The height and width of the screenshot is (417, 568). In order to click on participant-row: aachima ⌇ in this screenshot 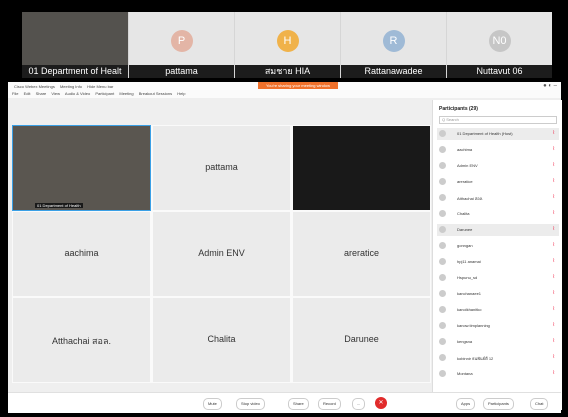, I will do `click(498, 150)`.